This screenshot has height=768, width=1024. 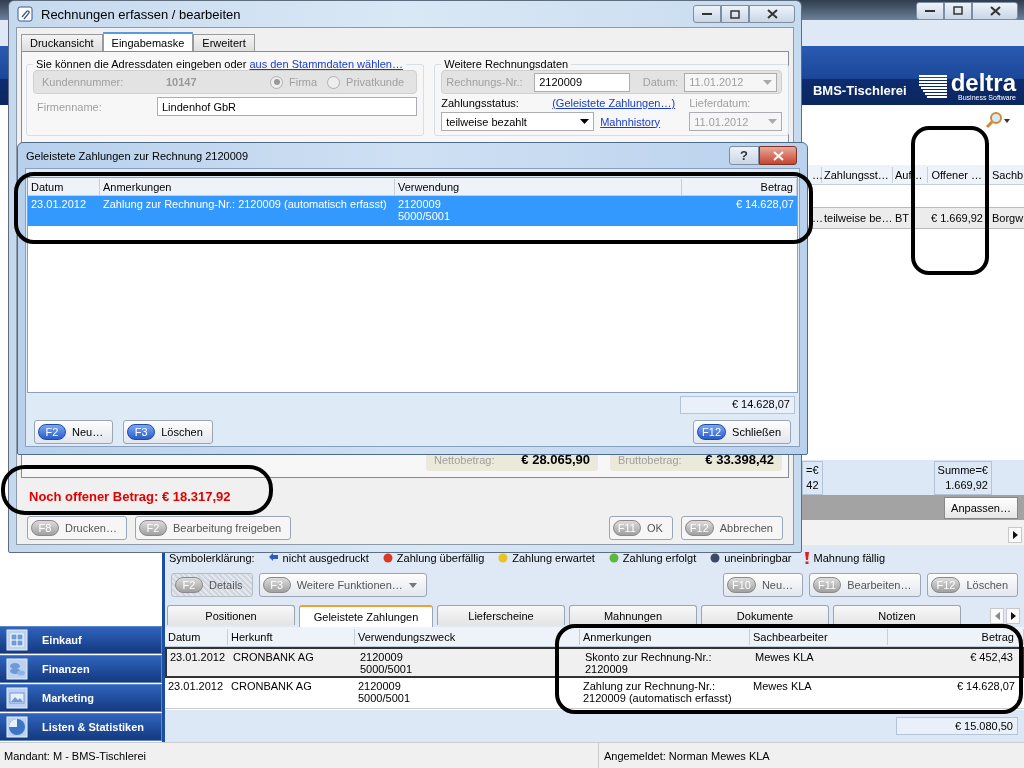 I want to click on total-label: Nettobetrag:, so click(x=464, y=459).